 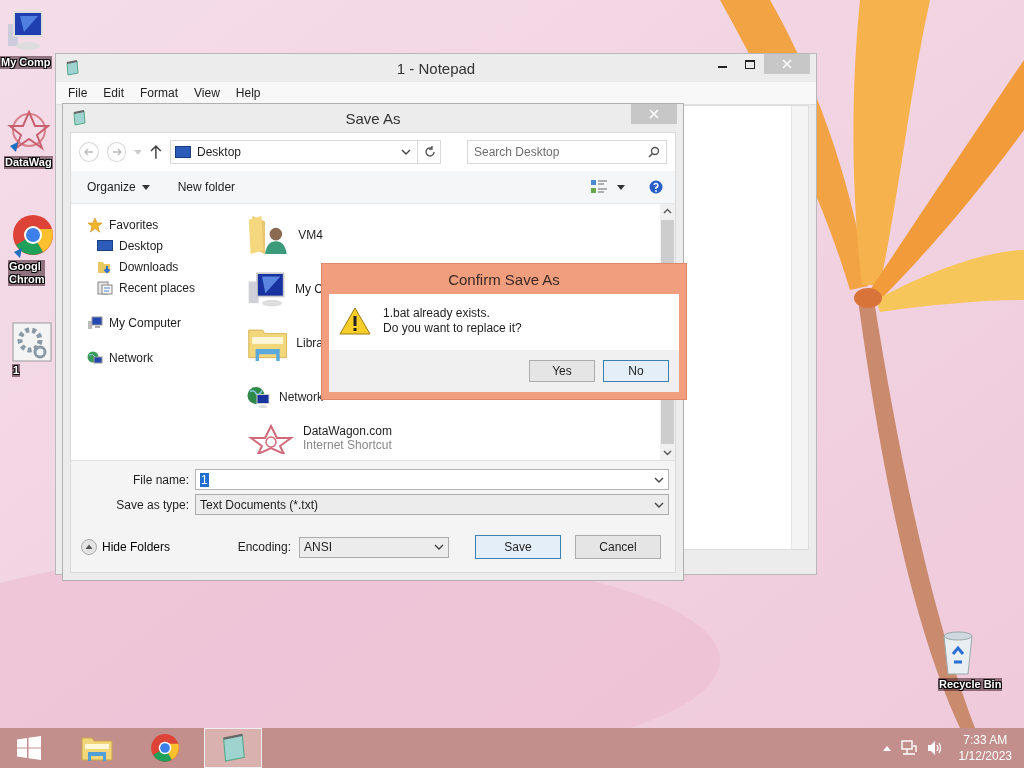 What do you see at coordinates (504, 279) in the screenshot?
I see `dialog-title: Confirm Save As` at bounding box center [504, 279].